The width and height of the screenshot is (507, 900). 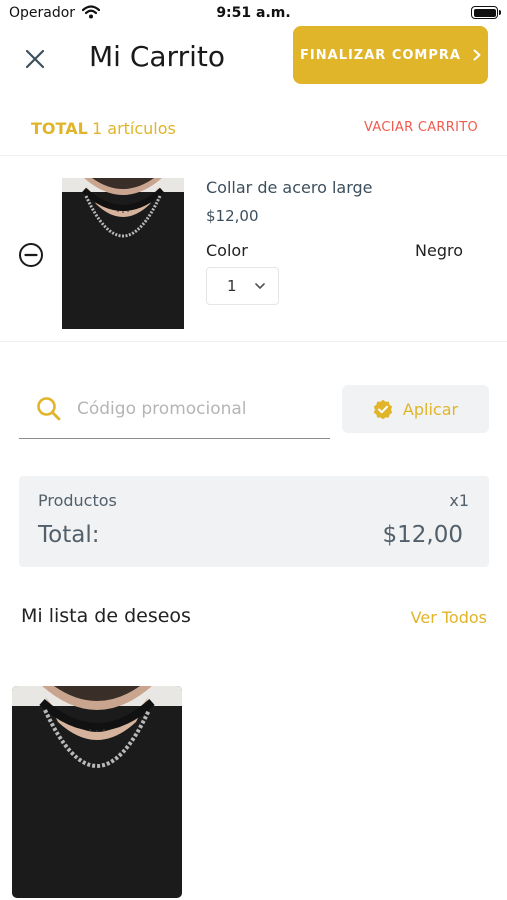 I want to click on empty-cart-button: VACIAR CARRITO, so click(x=421, y=127).